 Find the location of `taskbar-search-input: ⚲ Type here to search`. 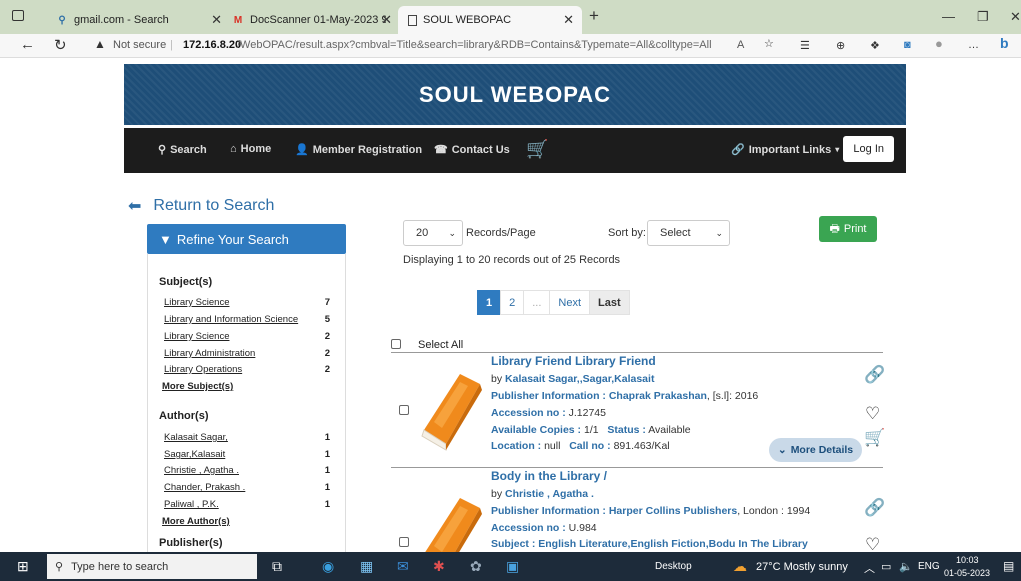

taskbar-search-input: ⚲ Type here to search is located at coordinates (152, 566).